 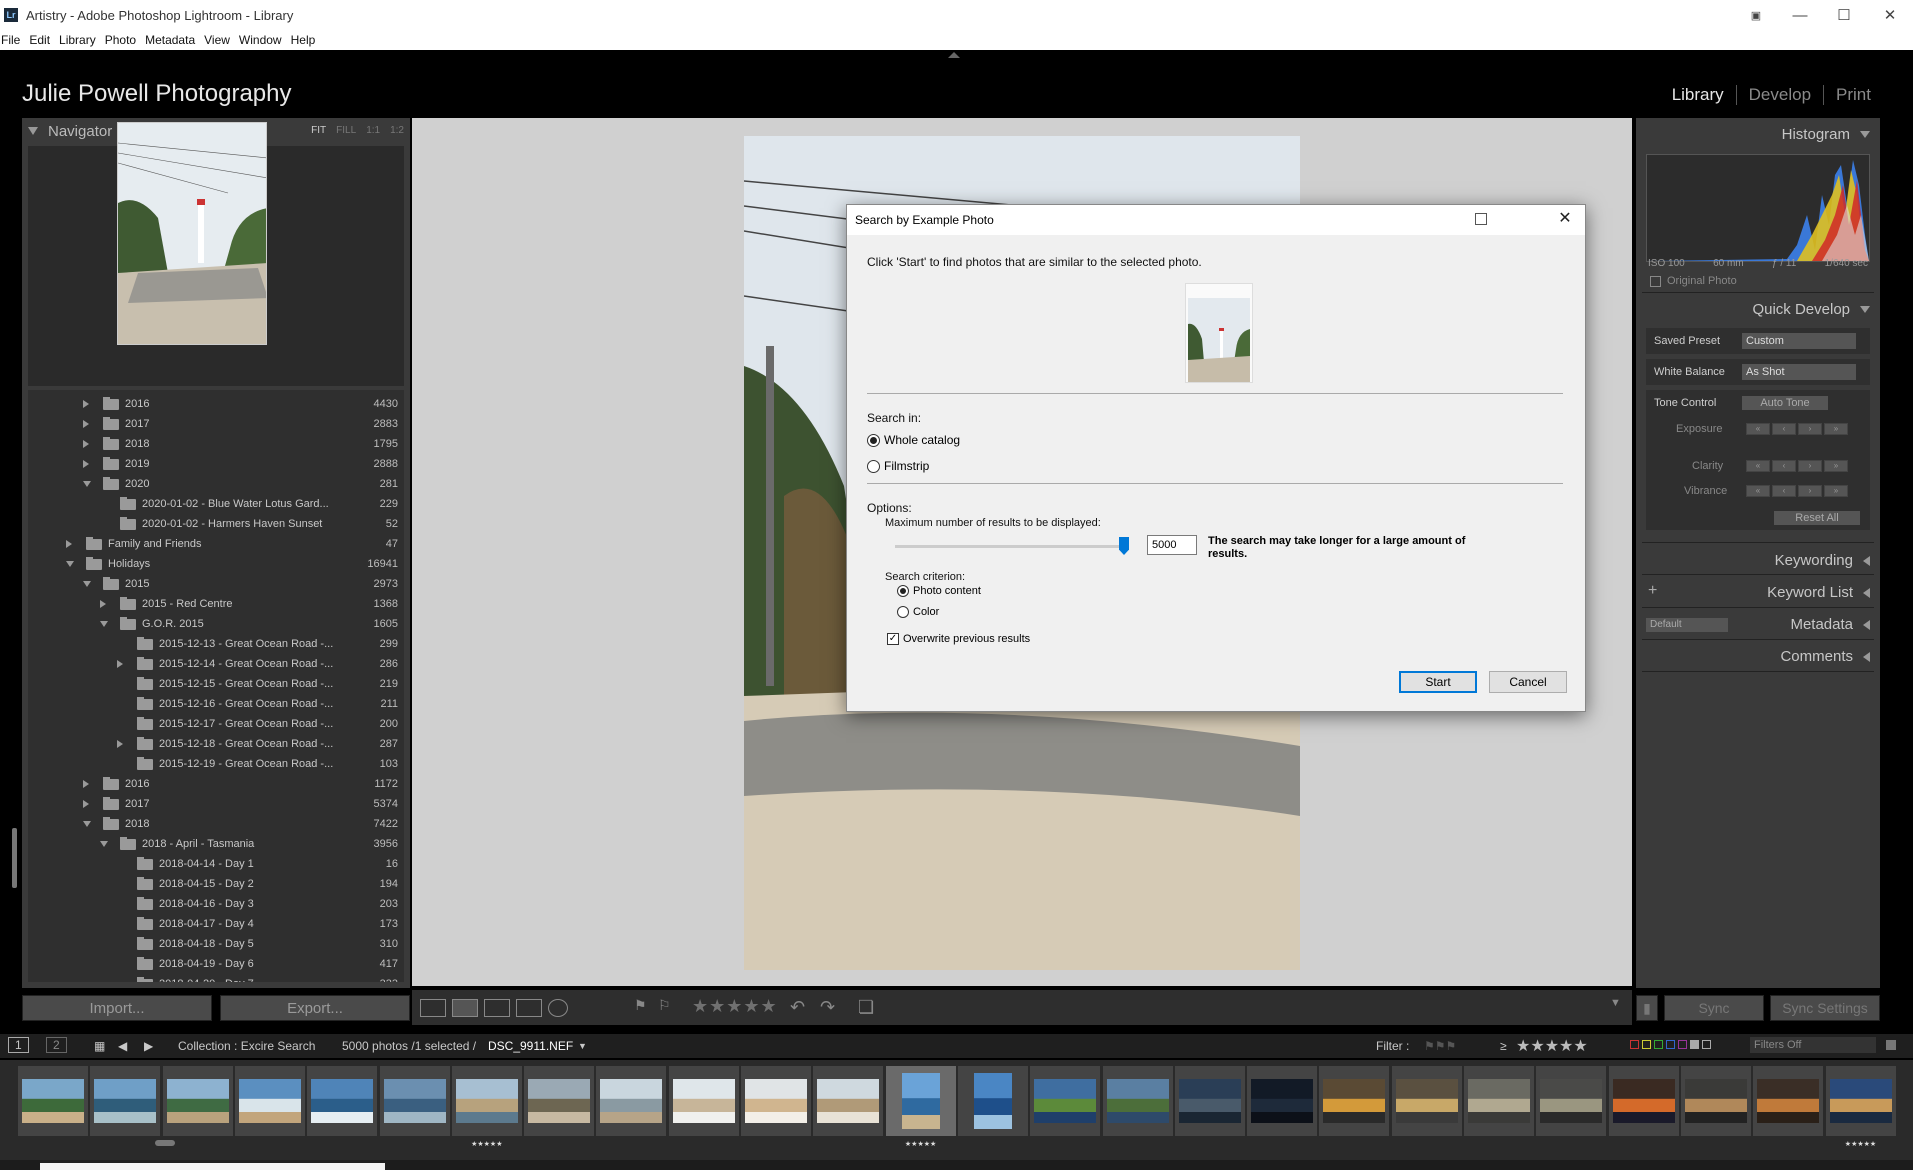 What do you see at coordinates (1438, 682) in the screenshot?
I see `start-button: Start` at bounding box center [1438, 682].